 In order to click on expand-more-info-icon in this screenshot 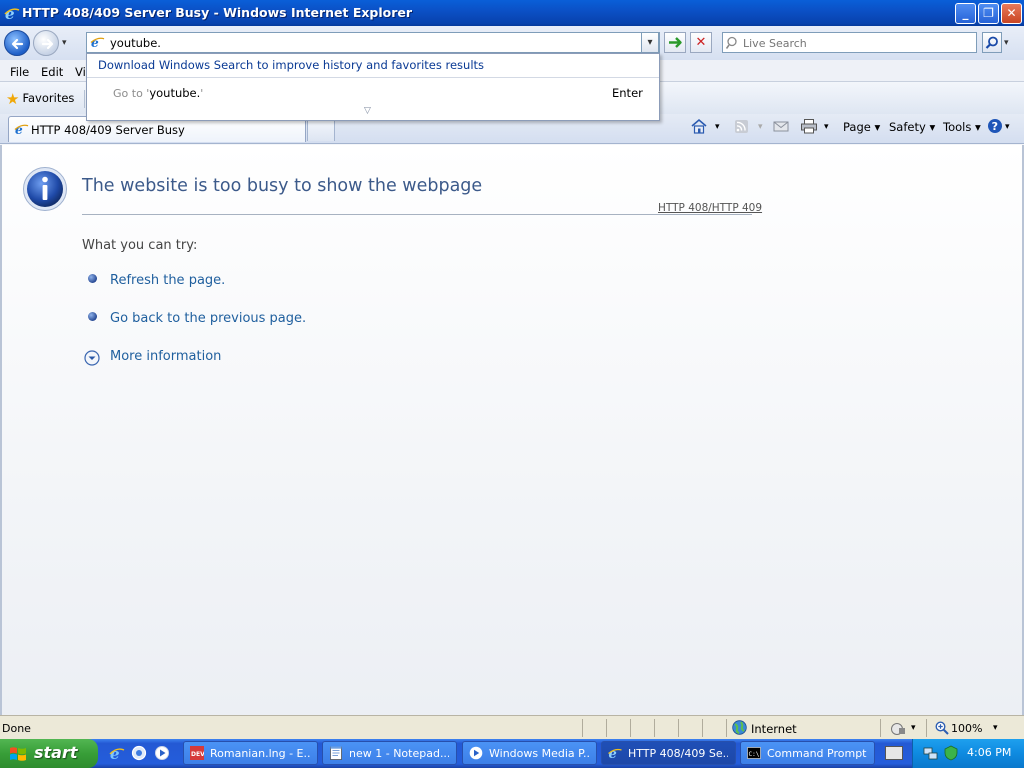, I will do `click(92, 358)`.